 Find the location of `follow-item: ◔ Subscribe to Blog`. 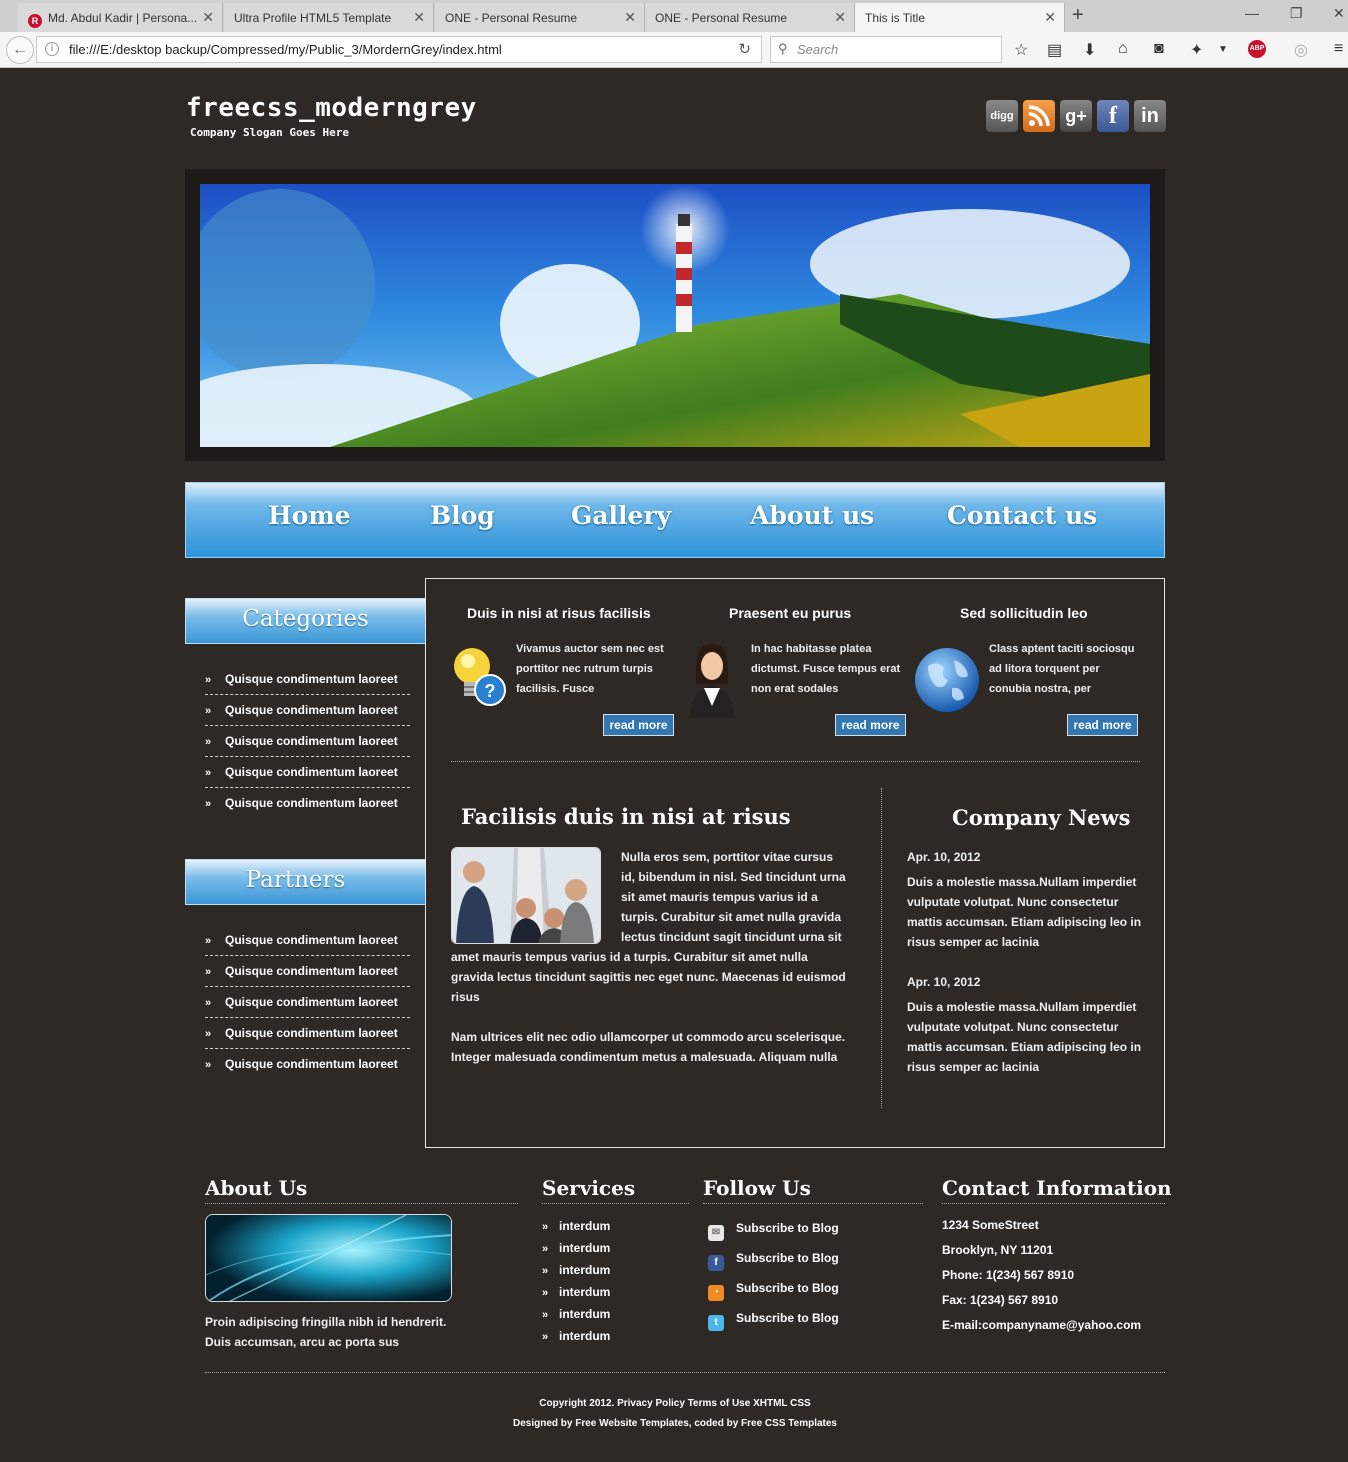

follow-item: ◔ Subscribe to Blog is located at coordinates (773, 1296).